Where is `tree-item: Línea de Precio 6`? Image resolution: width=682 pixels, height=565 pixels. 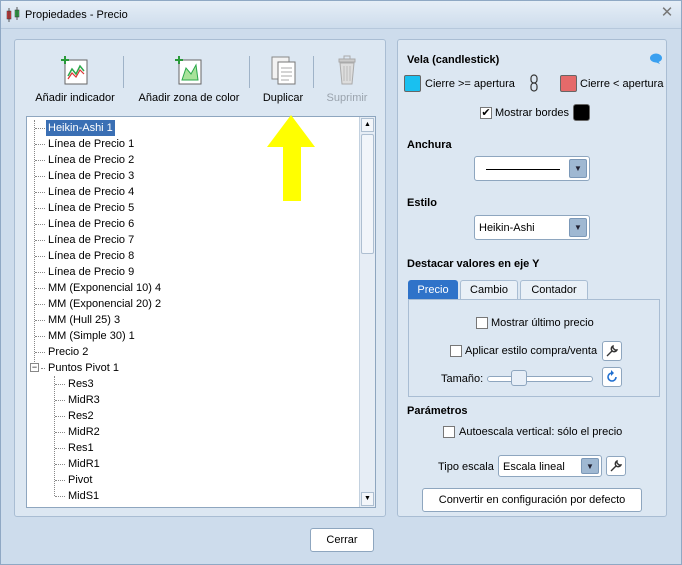
tree-item: Línea de Precio 6 is located at coordinates (193, 224).